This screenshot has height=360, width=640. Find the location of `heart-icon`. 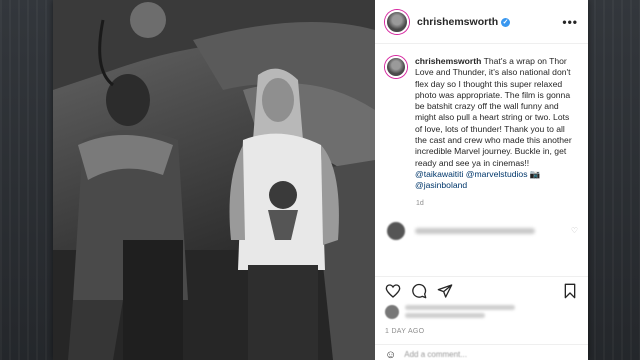

heart-icon is located at coordinates (393, 291).